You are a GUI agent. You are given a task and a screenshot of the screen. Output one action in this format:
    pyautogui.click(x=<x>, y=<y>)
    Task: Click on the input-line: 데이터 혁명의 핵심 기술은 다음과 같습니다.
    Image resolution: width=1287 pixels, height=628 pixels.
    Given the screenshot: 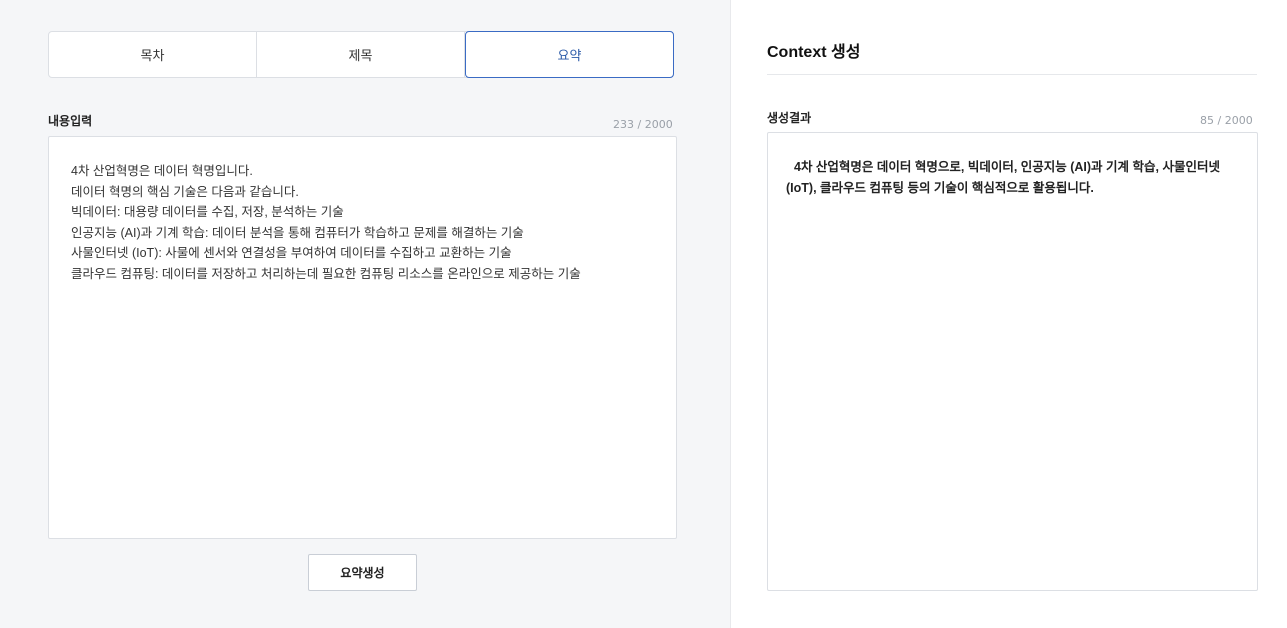 What is the action you would take?
    pyautogui.click(x=185, y=191)
    